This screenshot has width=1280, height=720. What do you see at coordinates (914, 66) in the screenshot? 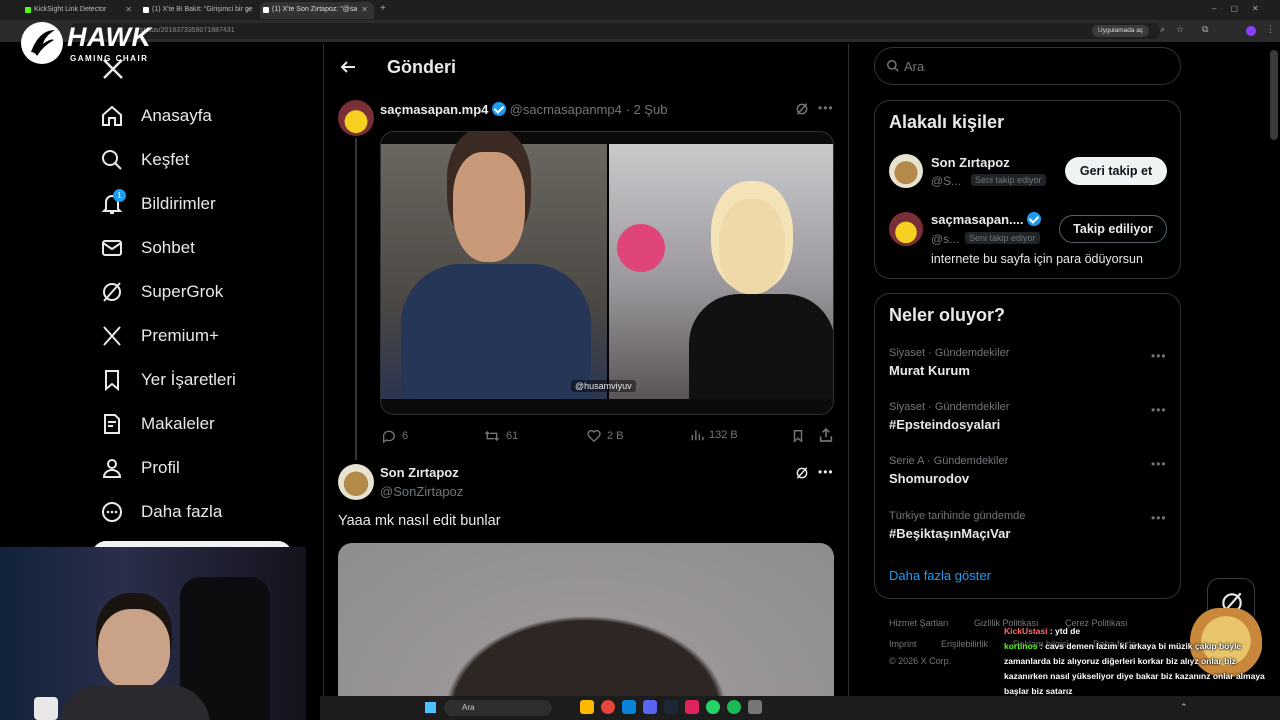
I see `search-placeholder: Ara` at bounding box center [914, 66].